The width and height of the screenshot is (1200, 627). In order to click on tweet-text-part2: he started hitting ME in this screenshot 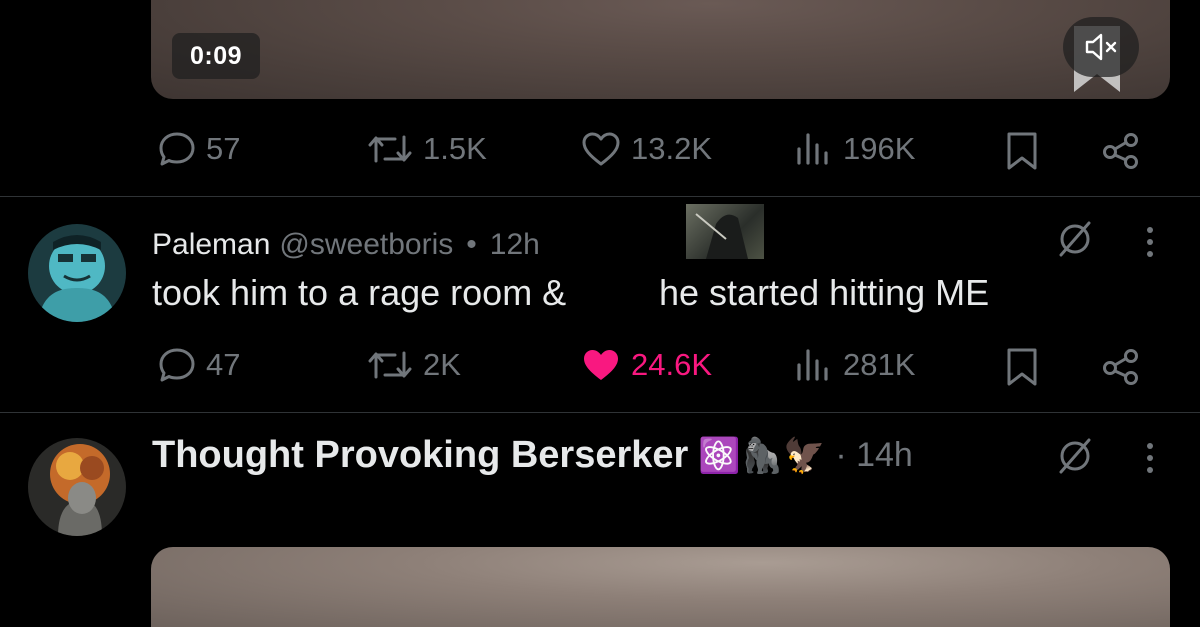, I will do `click(824, 292)`.